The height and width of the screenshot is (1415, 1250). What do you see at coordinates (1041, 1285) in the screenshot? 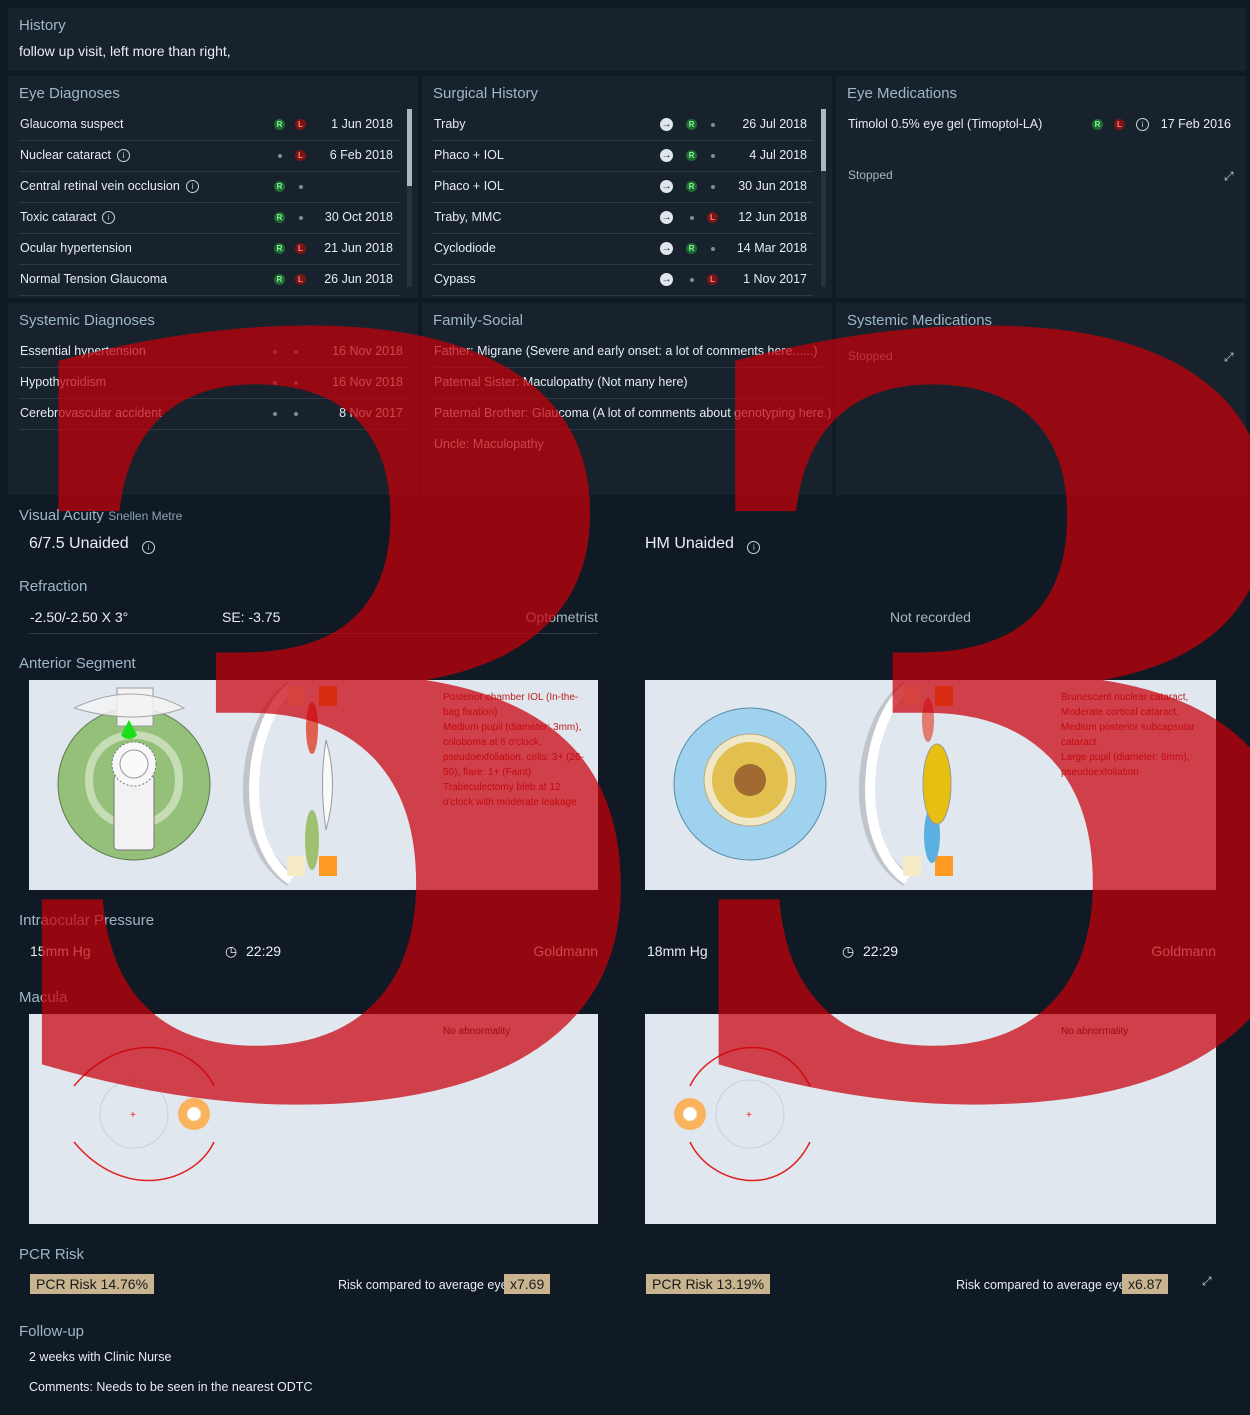
I see `pcr-left-compare-label: Risk compared to average eye` at bounding box center [1041, 1285].